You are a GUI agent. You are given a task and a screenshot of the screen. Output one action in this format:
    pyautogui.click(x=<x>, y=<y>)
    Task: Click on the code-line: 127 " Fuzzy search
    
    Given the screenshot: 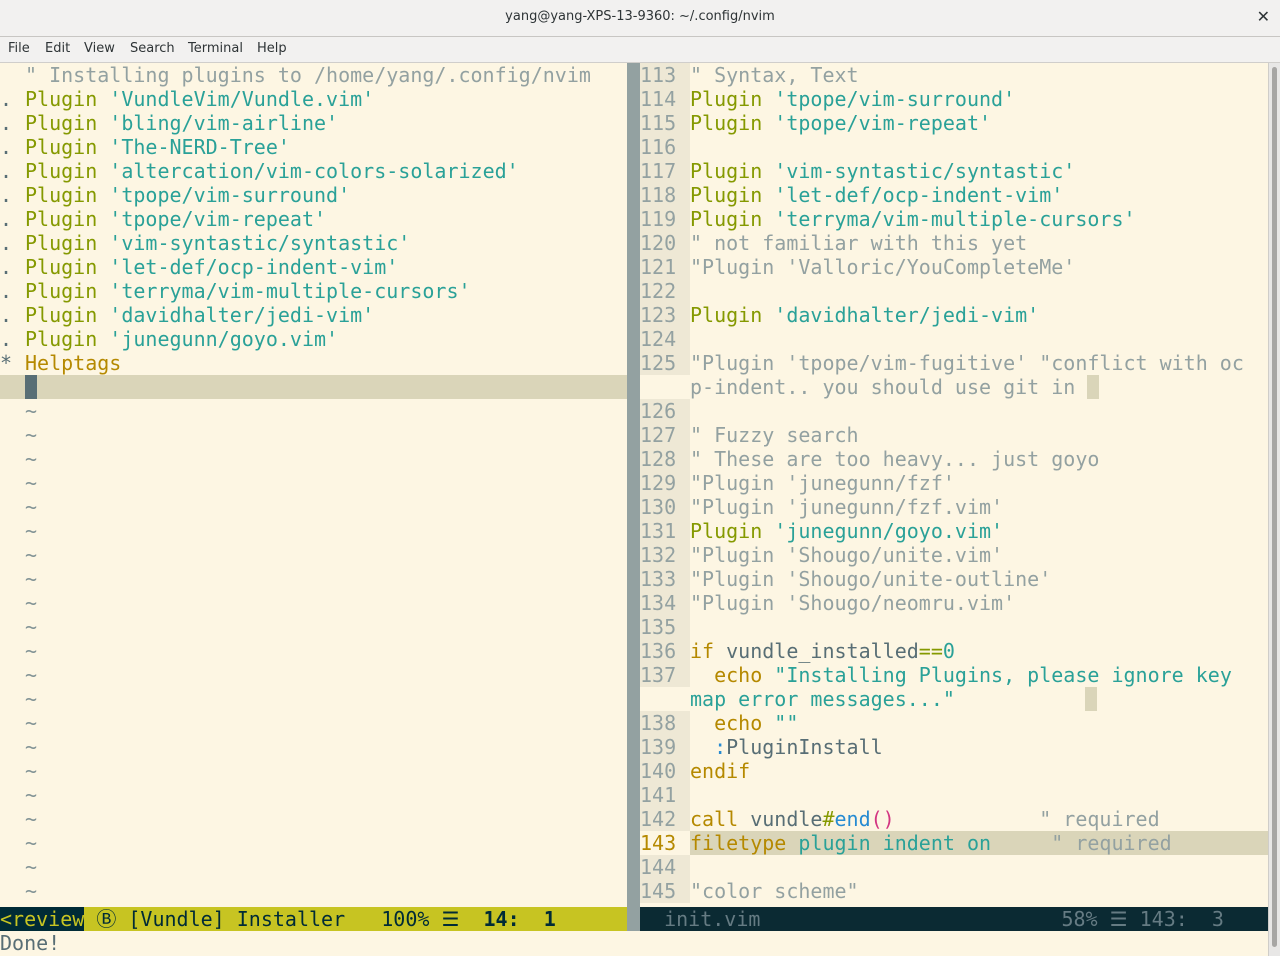 What is the action you would take?
    pyautogui.click(x=954, y=435)
    